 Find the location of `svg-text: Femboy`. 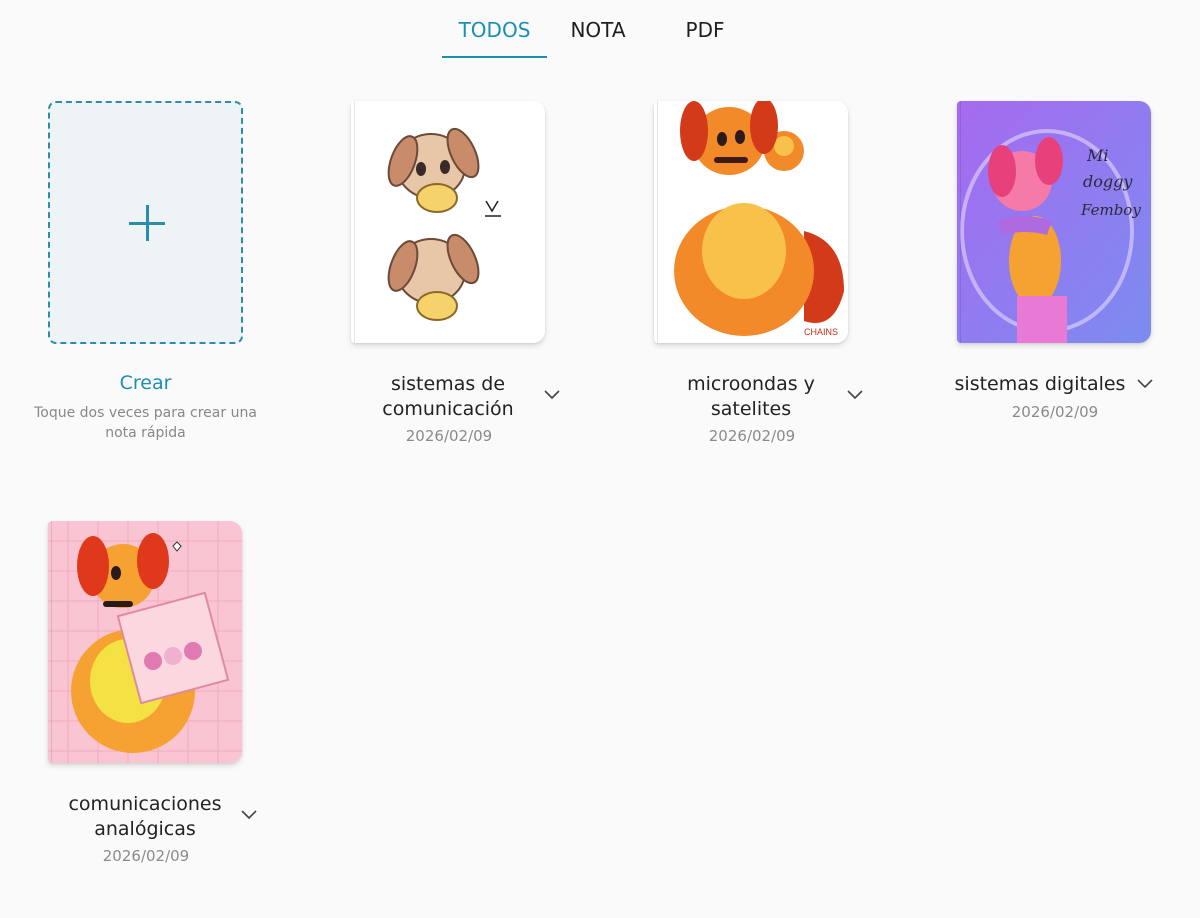

svg-text: Femboy is located at coordinates (1110, 210).